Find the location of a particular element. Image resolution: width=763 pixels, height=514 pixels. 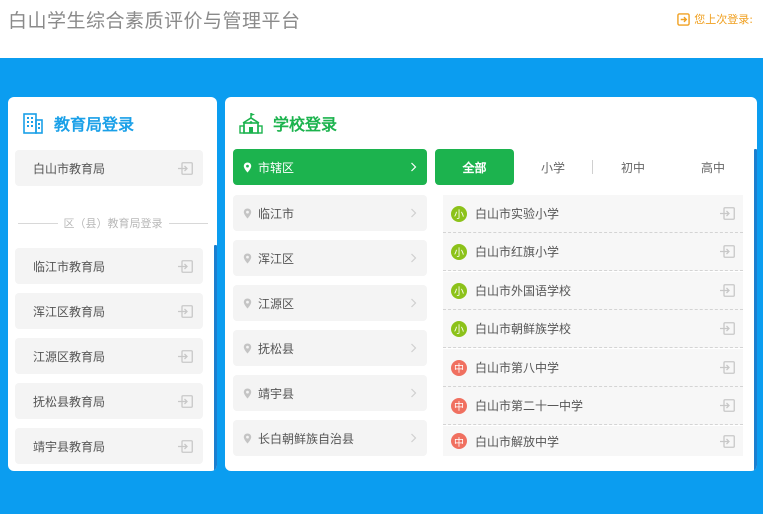

bureau-item-label: 靖宇县教育局 is located at coordinates (69, 446).